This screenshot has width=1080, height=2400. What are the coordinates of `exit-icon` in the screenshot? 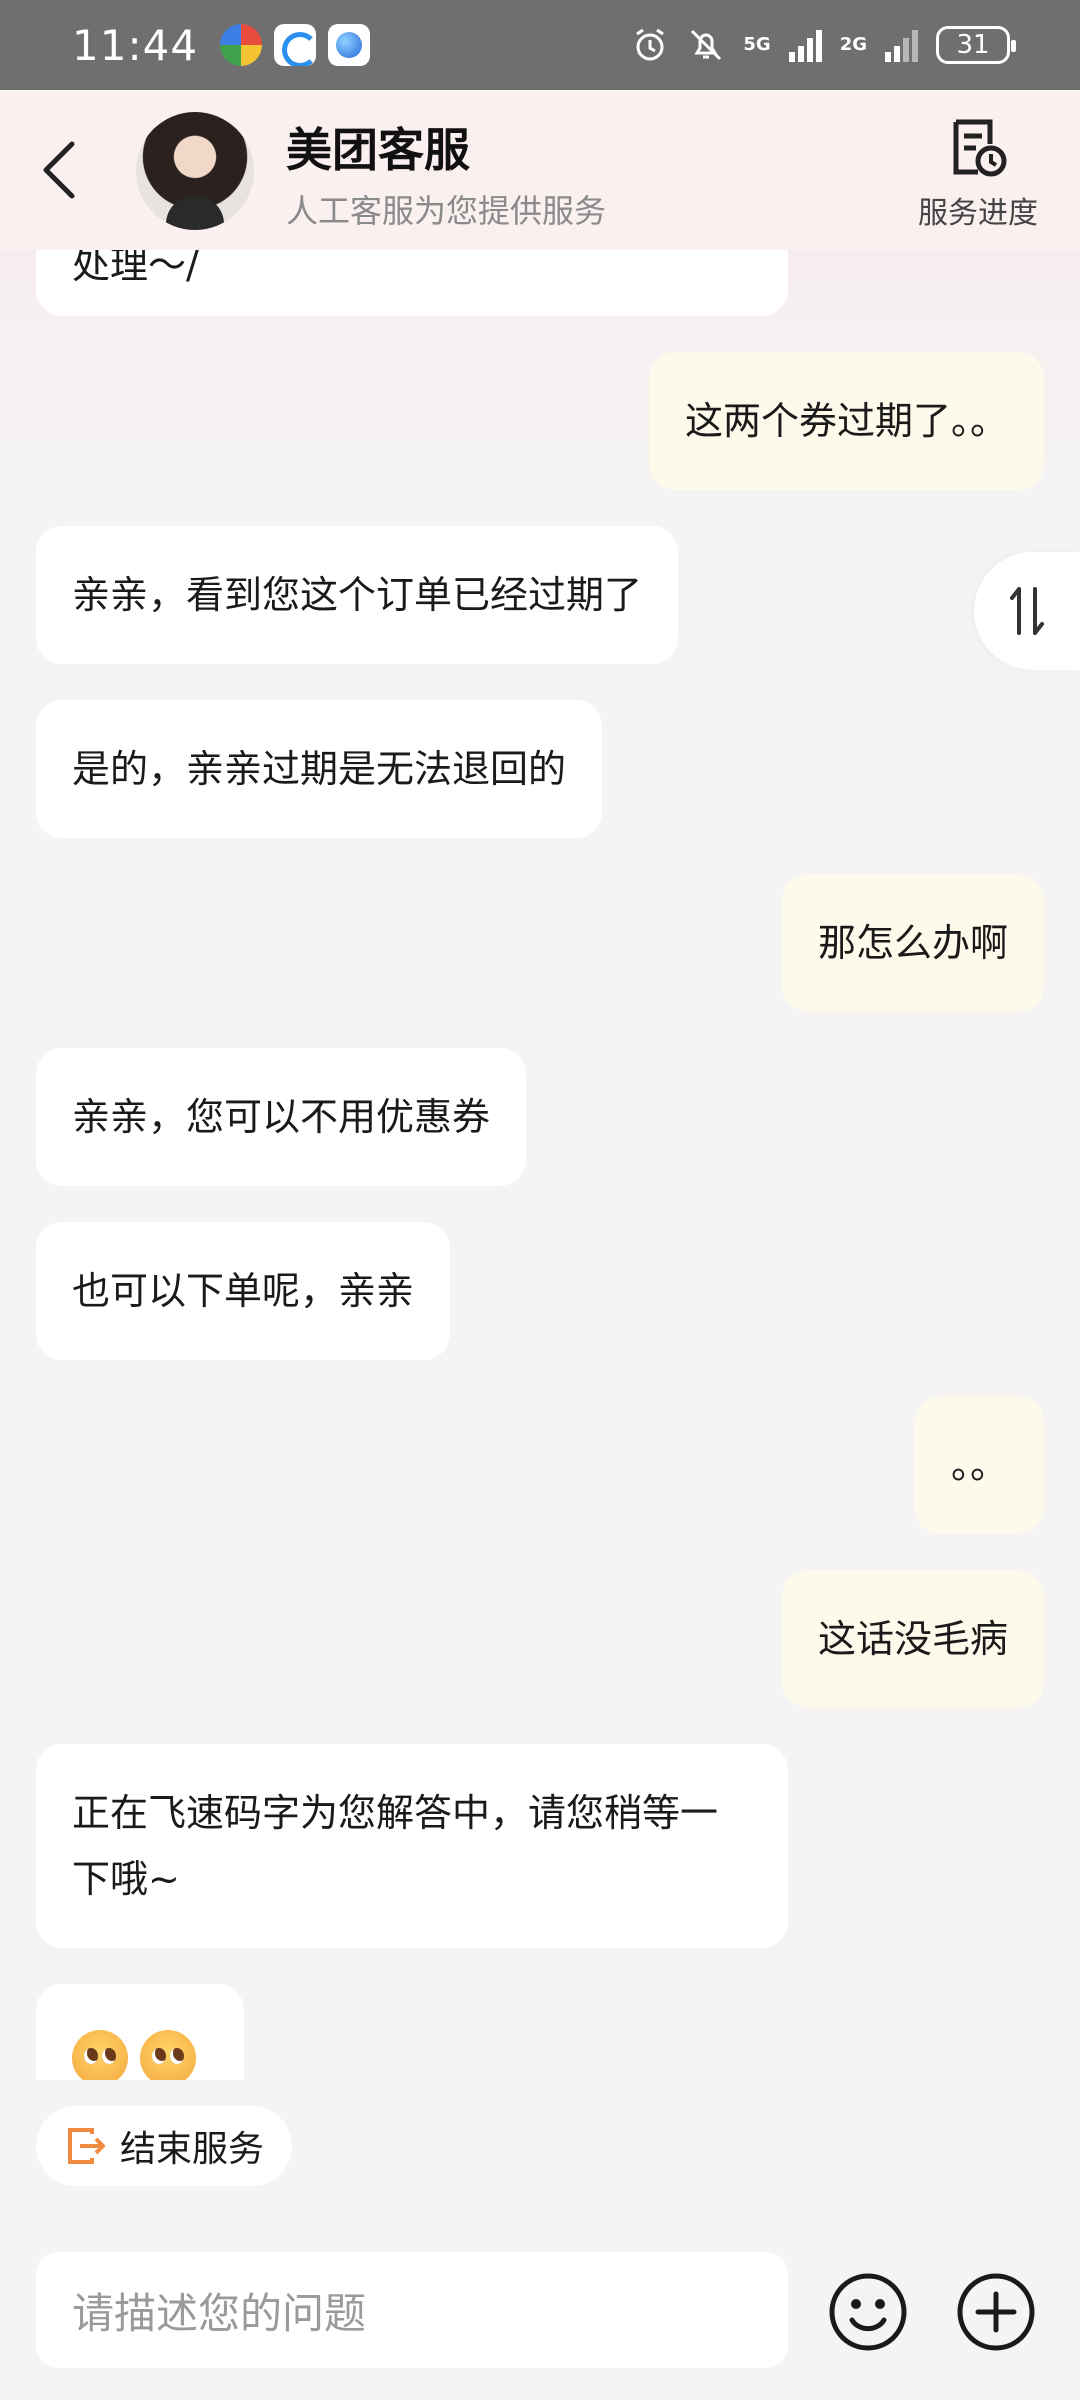 It's located at (86, 2146).